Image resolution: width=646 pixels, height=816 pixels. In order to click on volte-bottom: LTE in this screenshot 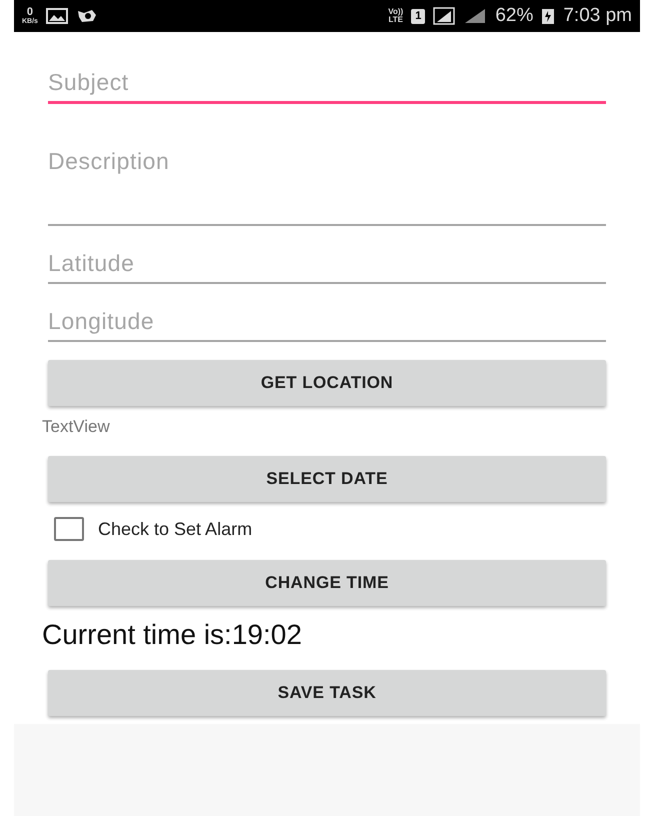, I will do `click(395, 20)`.